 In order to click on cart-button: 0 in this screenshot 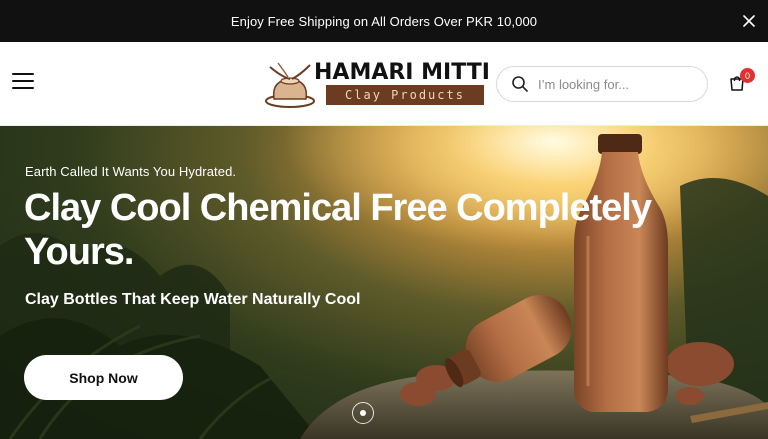, I will do `click(741, 81)`.